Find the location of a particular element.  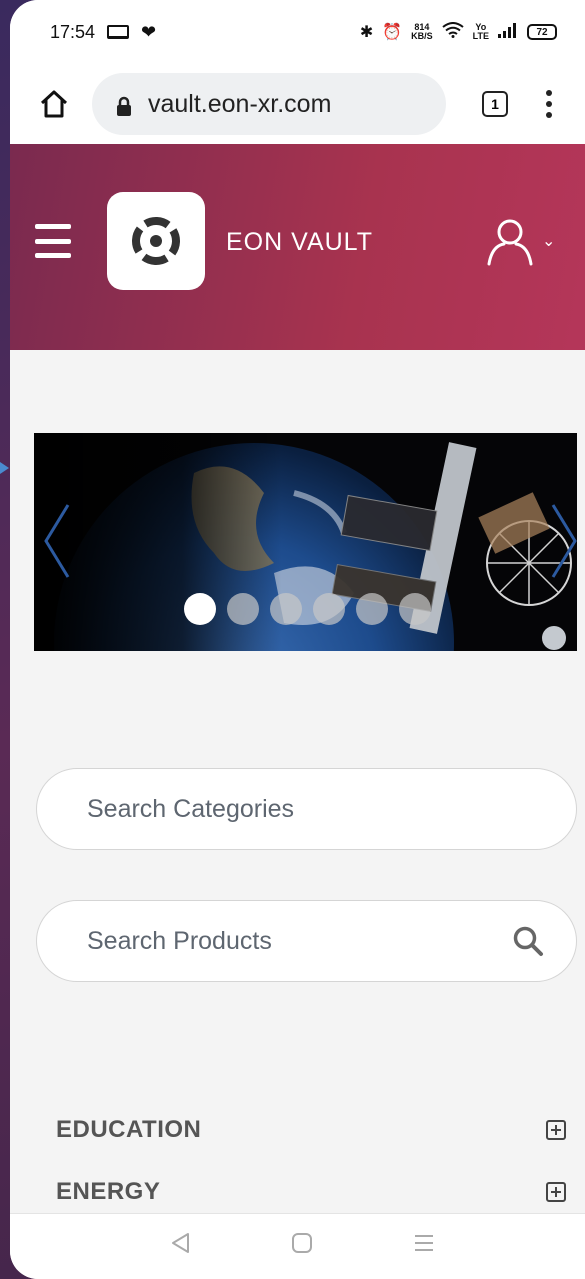

signal-icon is located at coordinates (508, 32).